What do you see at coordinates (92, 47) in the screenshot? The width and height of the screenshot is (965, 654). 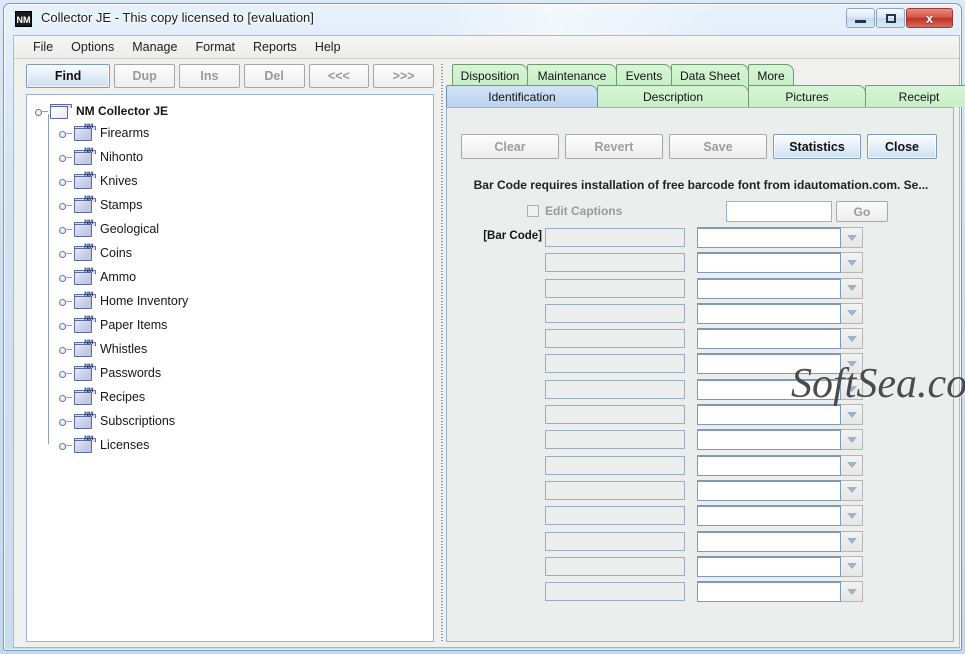 I see `menu-options: Options` at bounding box center [92, 47].